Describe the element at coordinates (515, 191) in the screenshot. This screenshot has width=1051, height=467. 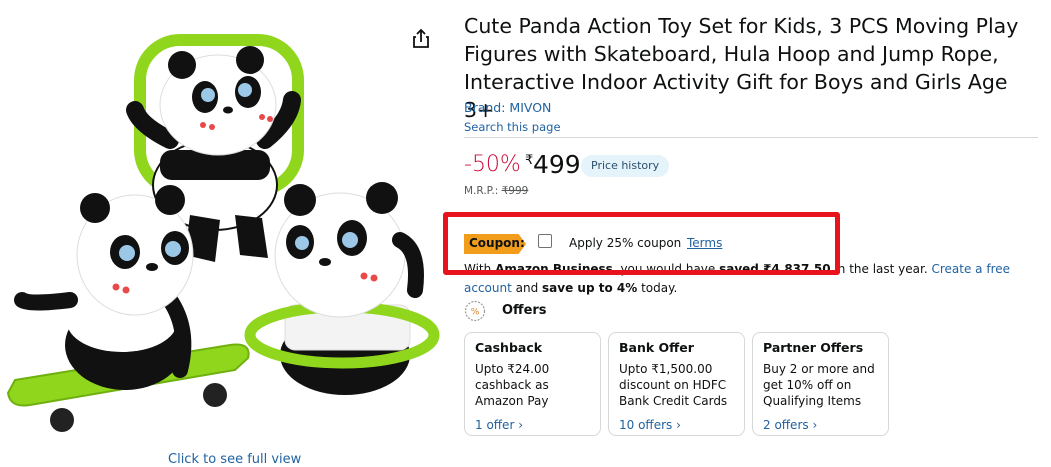
I see `mrp-value: ₹999` at that location.